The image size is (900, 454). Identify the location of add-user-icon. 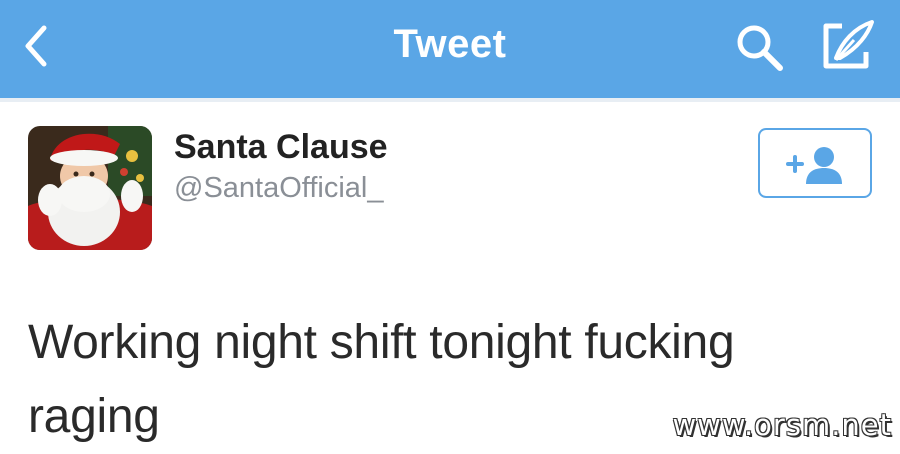
(814, 165).